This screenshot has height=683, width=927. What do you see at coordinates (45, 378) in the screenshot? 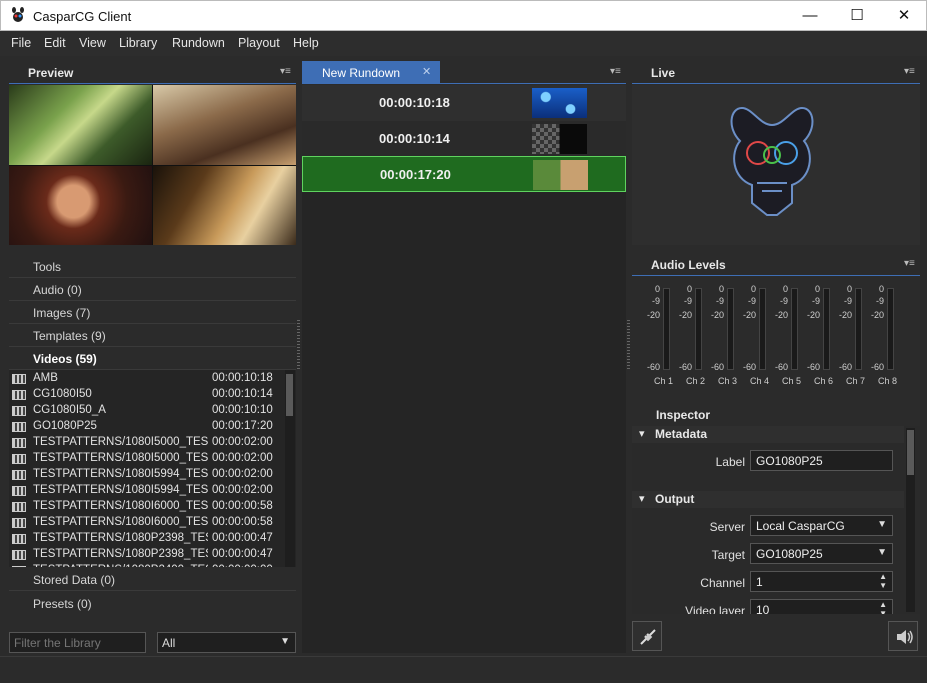
I see `video-name: AMB` at bounding box center [45, 378].